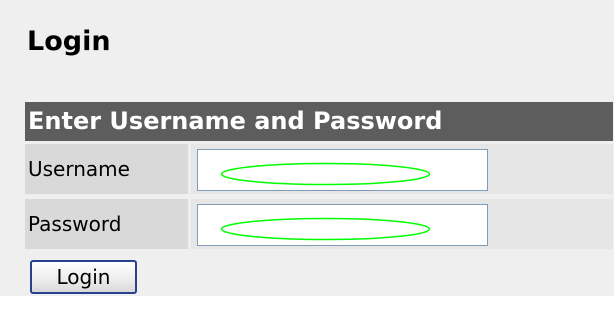 This screenshot has height=325, width=616. What do you see at coordinates (342, 225) in the screenshot?
I see `password-input` at bounding box center [342, 225].